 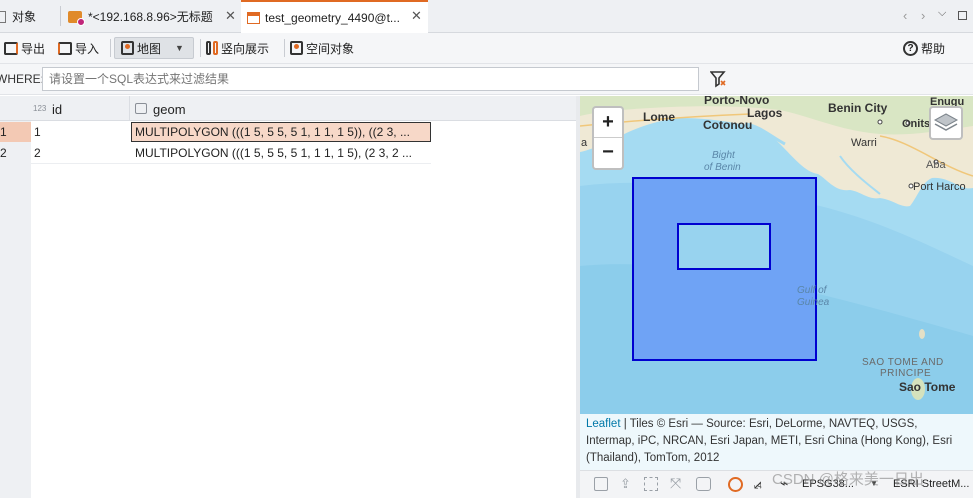 I want to click on where-label: WHERE:, so click(x=22, y=79).